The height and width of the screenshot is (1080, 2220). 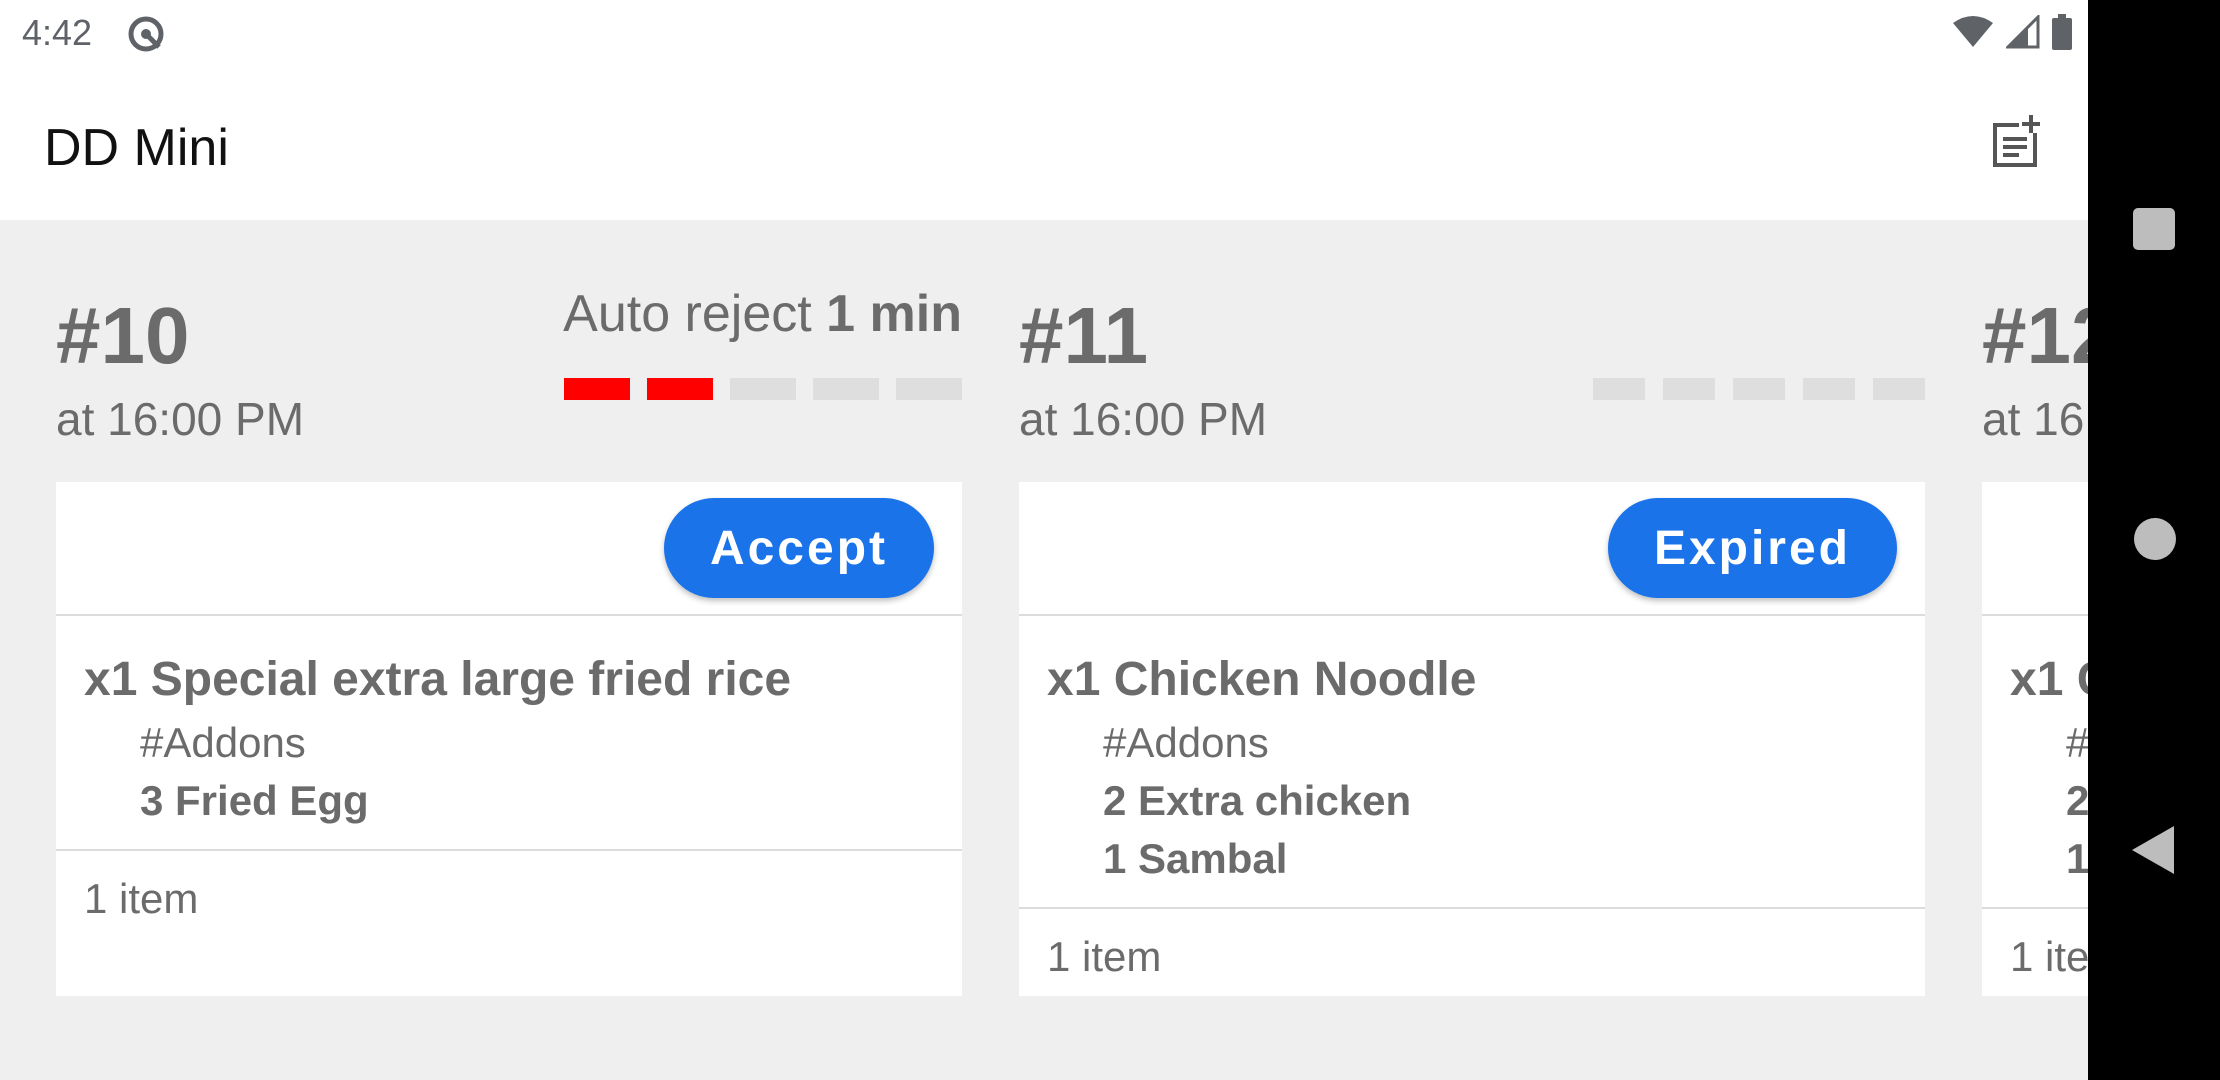 What do you see at coordinates (1262, 679) in the screenshot?
I see `item-line: x1 Chicken Noodle` at bounding box center [1262, 679].